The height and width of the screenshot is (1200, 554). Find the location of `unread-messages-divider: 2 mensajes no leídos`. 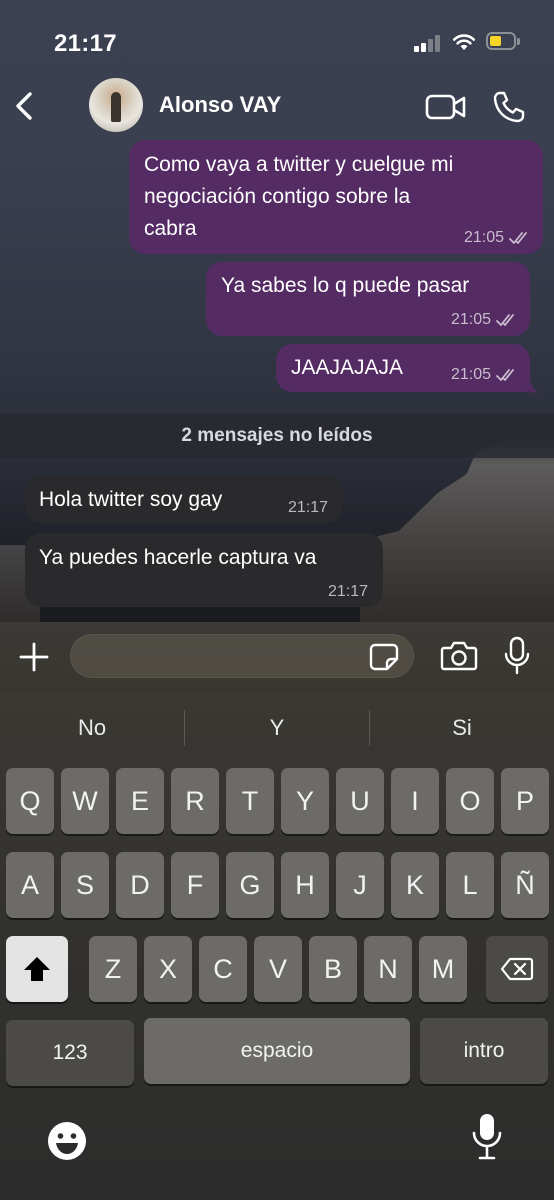

unread-messages-divider: 2 mensajes no leídos is located at coordinates (277, 436).